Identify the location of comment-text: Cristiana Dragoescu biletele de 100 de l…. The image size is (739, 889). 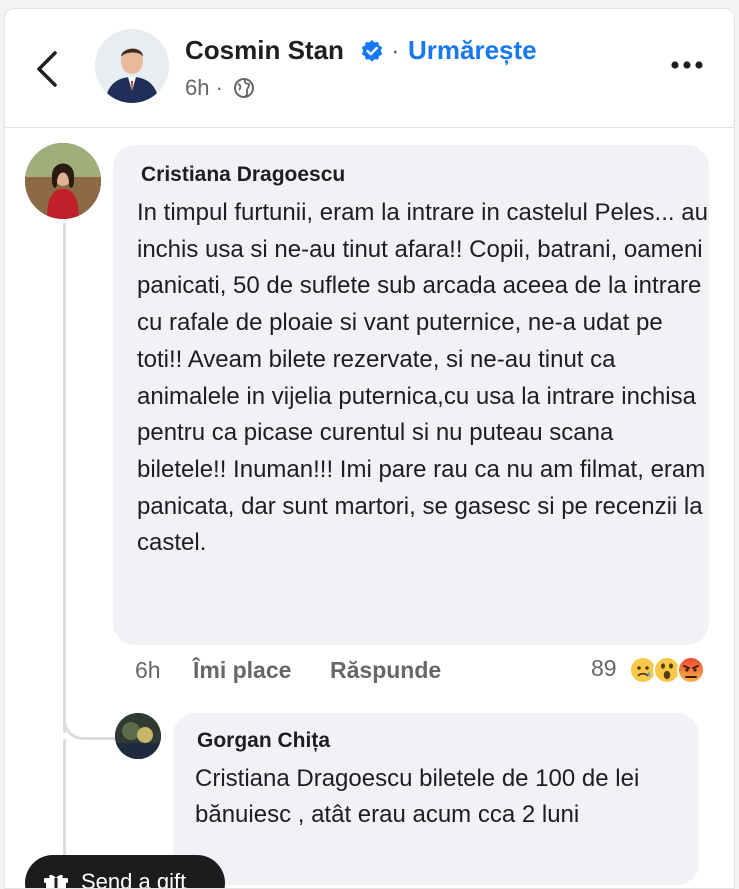
(417, 796).